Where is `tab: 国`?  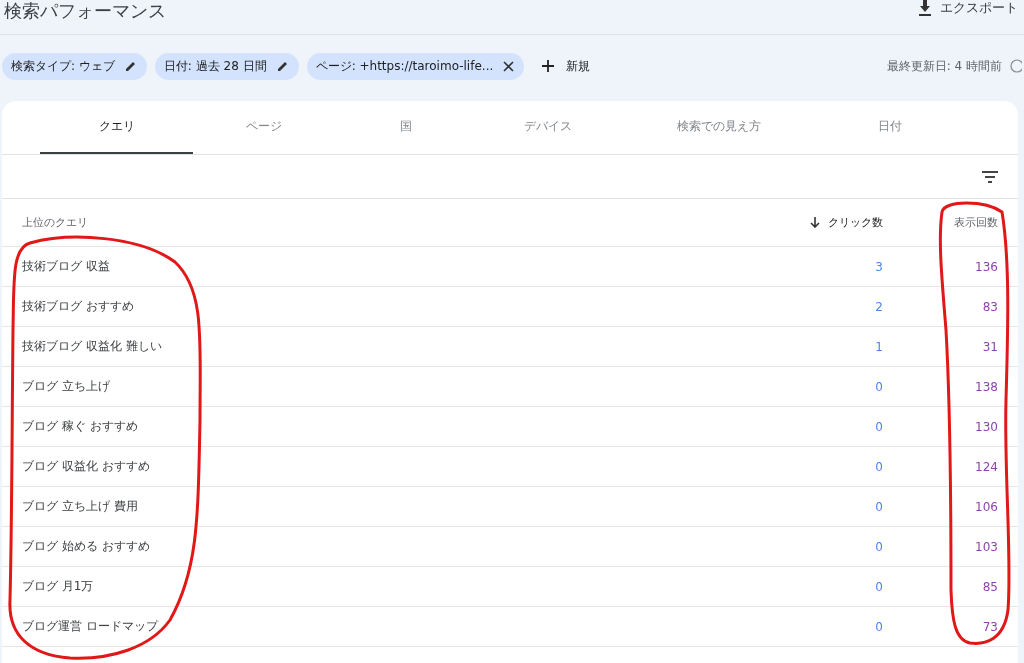 tab: 国 is located at coordinates (406, 127).